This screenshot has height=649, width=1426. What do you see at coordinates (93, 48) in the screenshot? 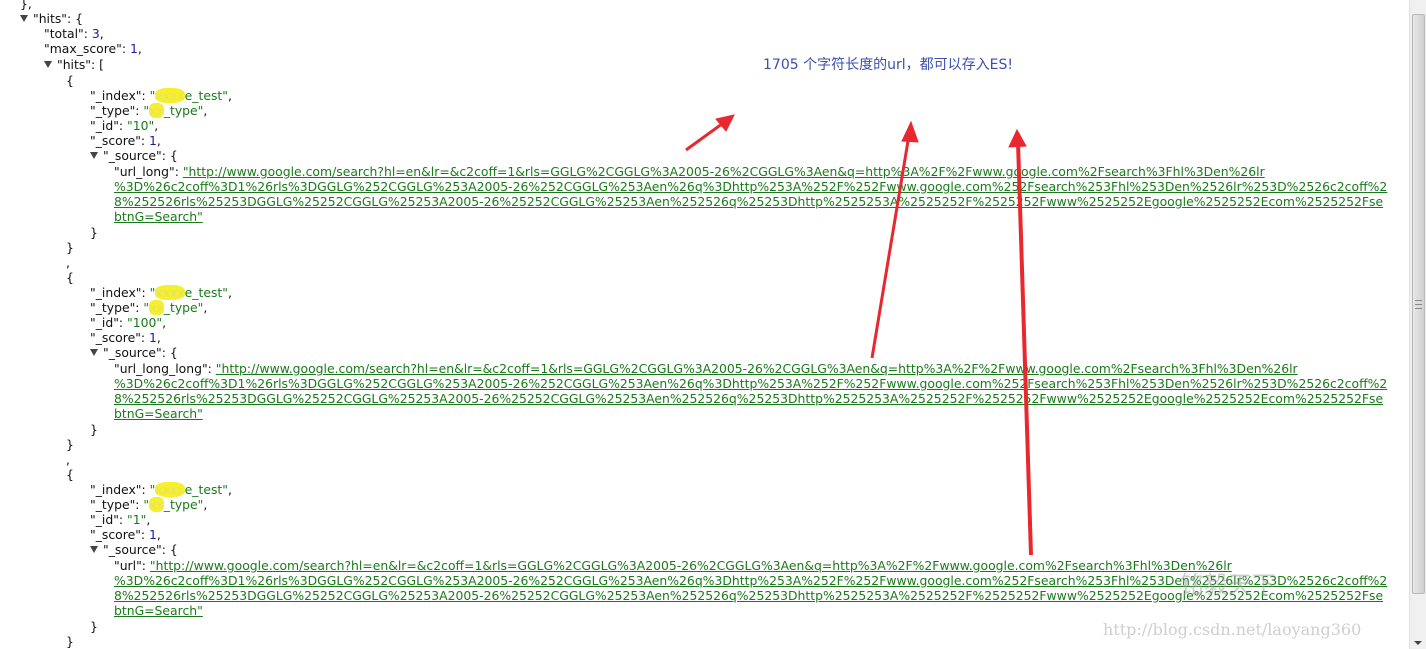
I see `max-score-row: "max_score": 1,` at bounding box center [93, 48].